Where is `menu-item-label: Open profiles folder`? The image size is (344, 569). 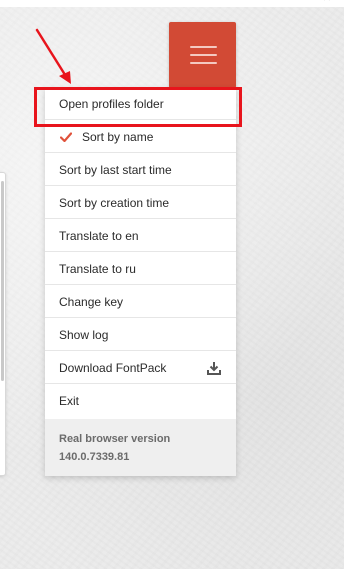
menu-item-label: Open profiles folder is located at coordinates (111, 104).